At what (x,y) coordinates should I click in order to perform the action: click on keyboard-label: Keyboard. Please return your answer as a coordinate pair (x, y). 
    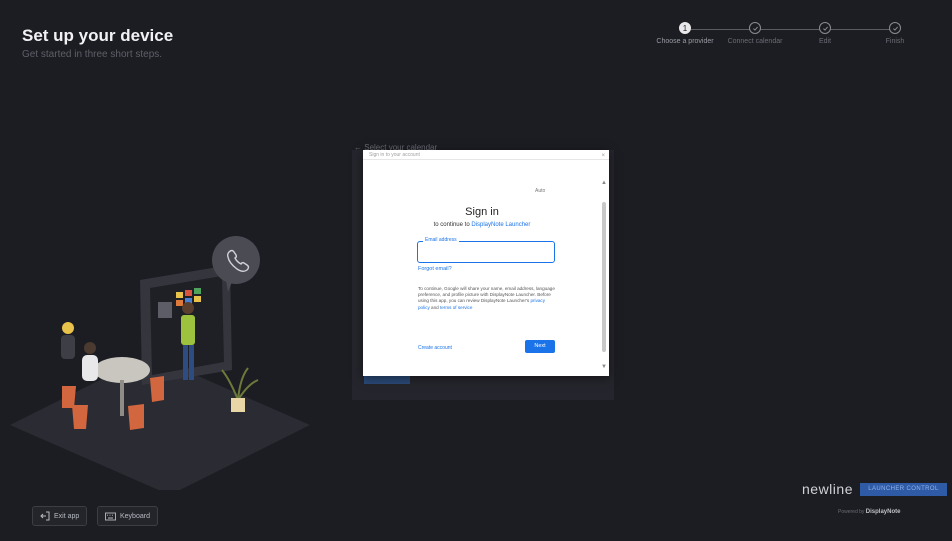
    Looking at the image, I should click on (135, 516).